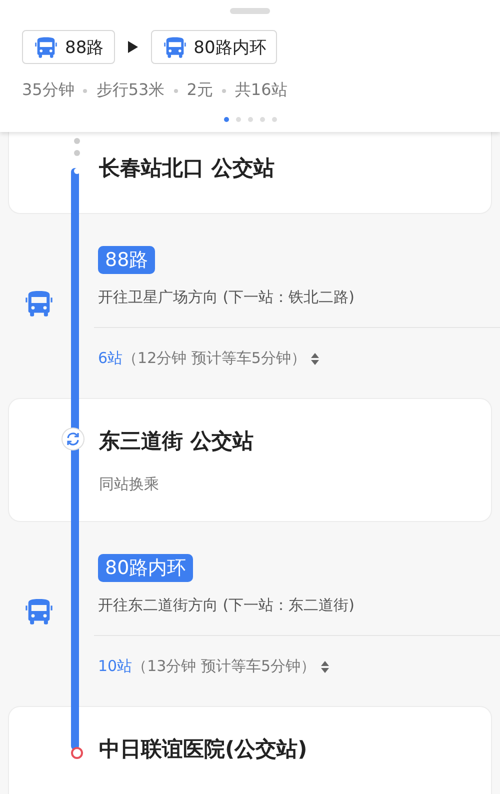  Describe the element at coordinates (227, 605) in the screenshot. I see `direction-text: 开往东二道街方向 (下一站：东二道街)` at that location.